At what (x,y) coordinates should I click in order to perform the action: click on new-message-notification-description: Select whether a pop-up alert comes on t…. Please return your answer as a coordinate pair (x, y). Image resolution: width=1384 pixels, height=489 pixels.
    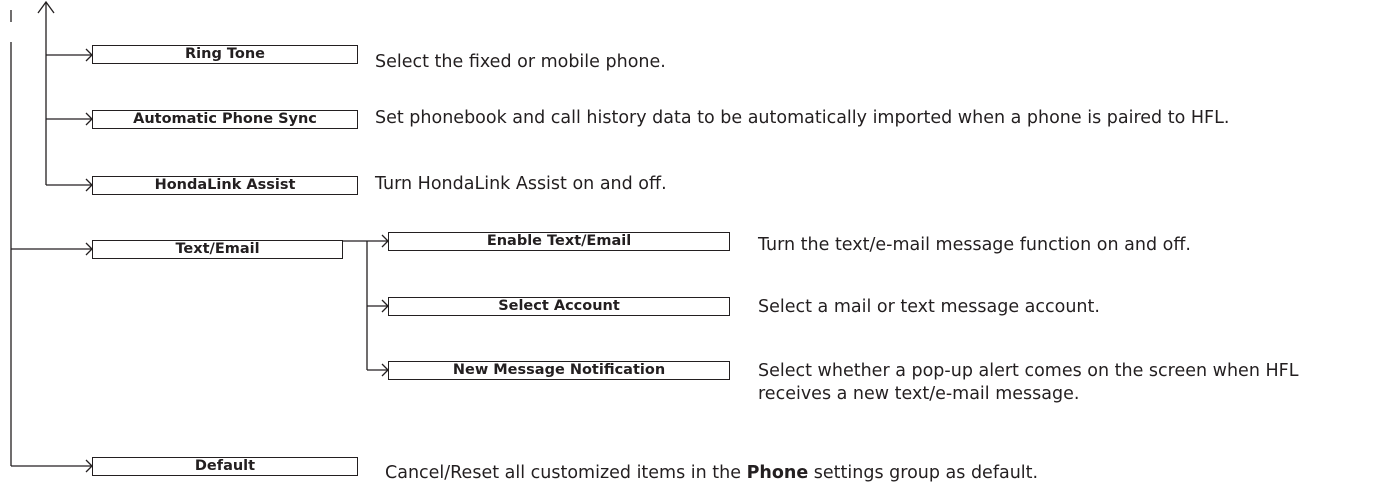
    Looking at the image, I should click on (1028, 383).